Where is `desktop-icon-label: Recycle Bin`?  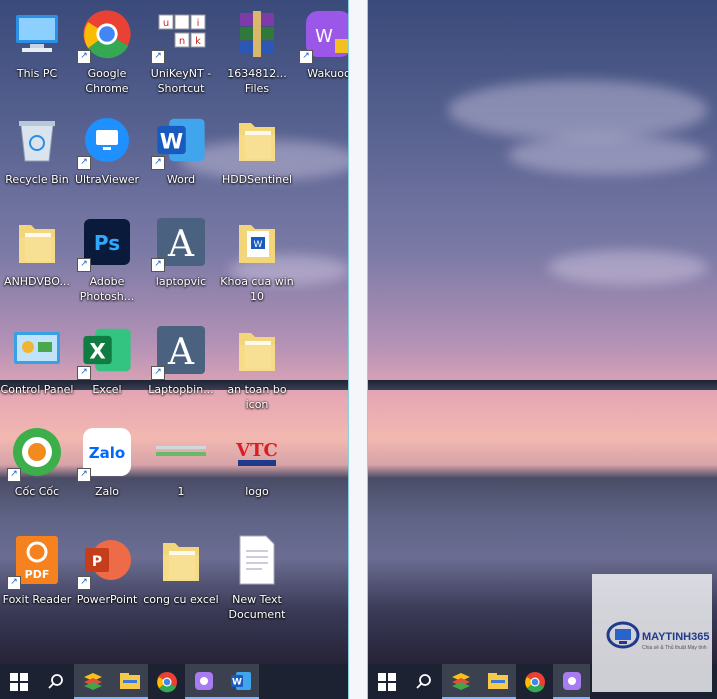 desktop-icon-label: Recycle Bin is located at coordinates (37, 179).